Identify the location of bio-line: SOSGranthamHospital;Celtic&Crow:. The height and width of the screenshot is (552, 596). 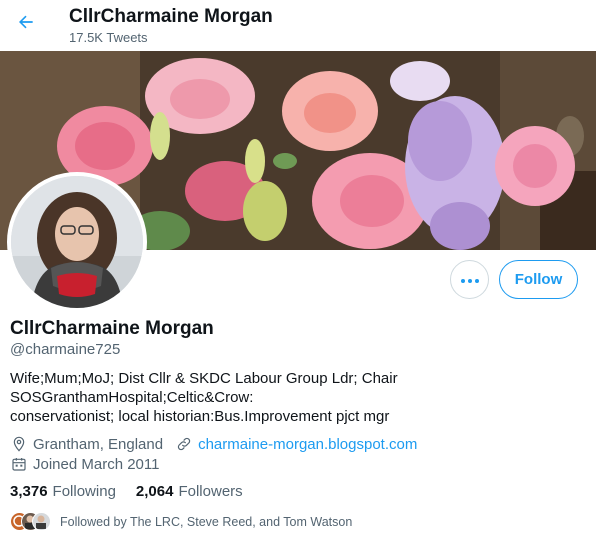
(132, 397).